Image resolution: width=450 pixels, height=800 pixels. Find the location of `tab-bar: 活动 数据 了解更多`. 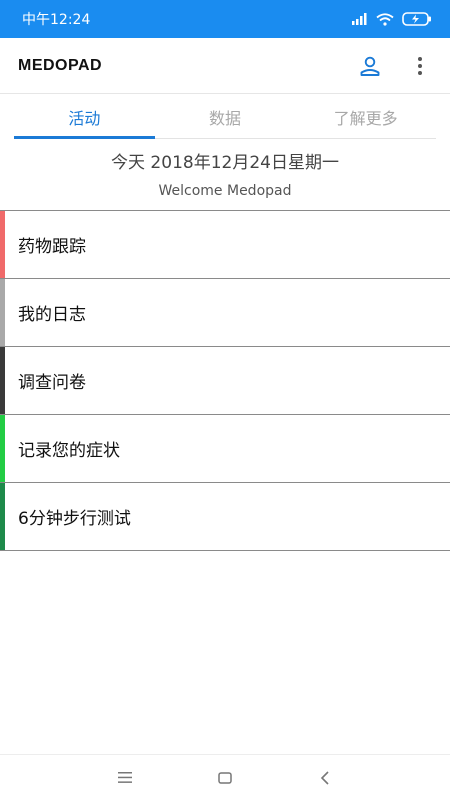

tab-bar: 活动 数据 了解更多 is located at coordinates (225, 117).